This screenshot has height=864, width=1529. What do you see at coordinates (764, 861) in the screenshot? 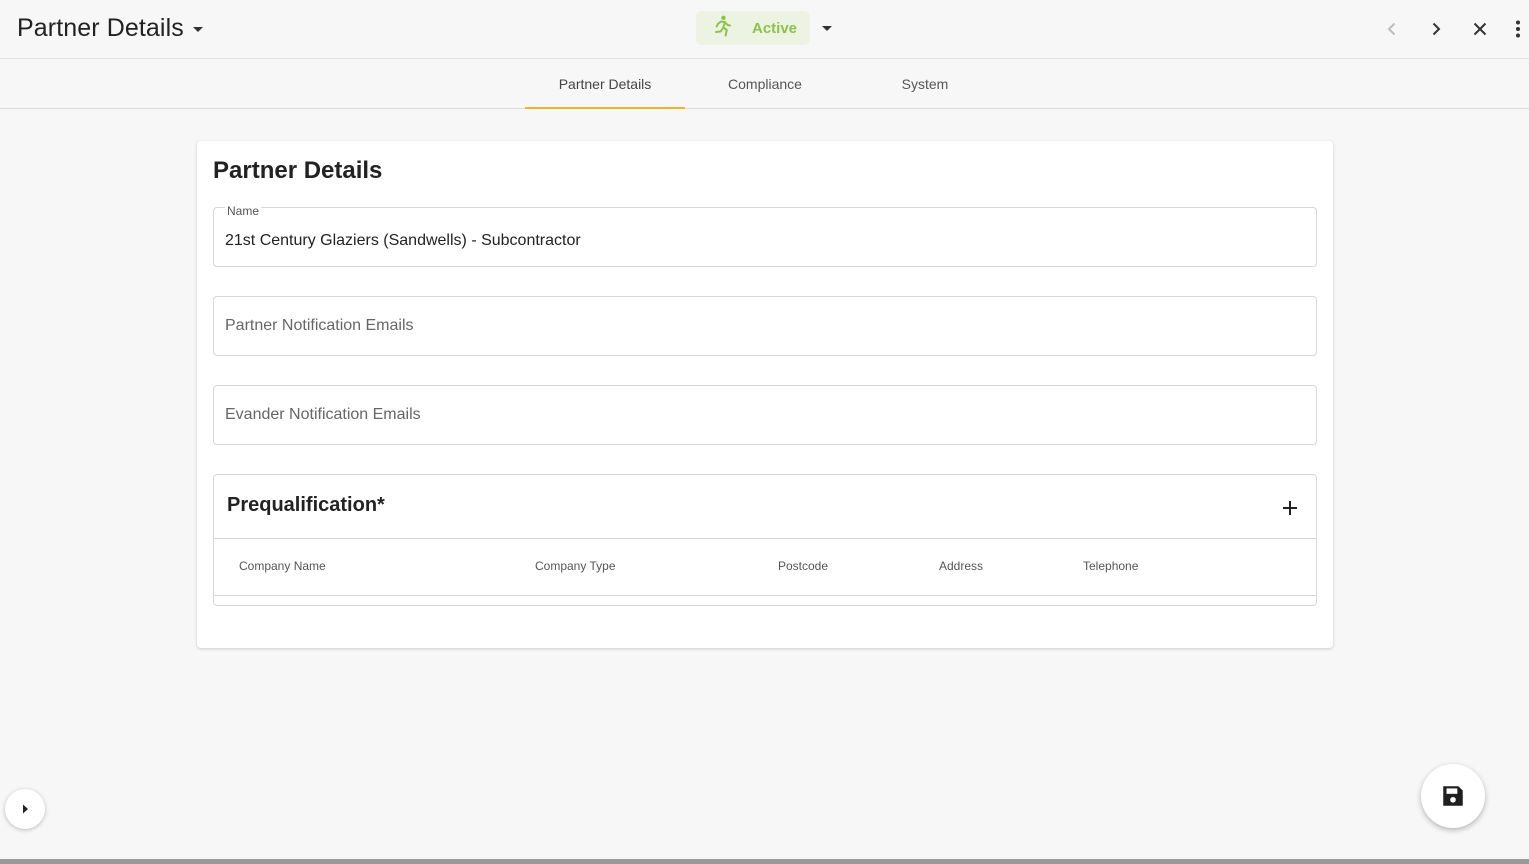
I see `bottom-scrollbar` at bounding box center [764, 861].